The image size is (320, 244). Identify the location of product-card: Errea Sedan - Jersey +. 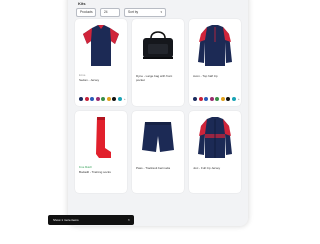
(101, 62).